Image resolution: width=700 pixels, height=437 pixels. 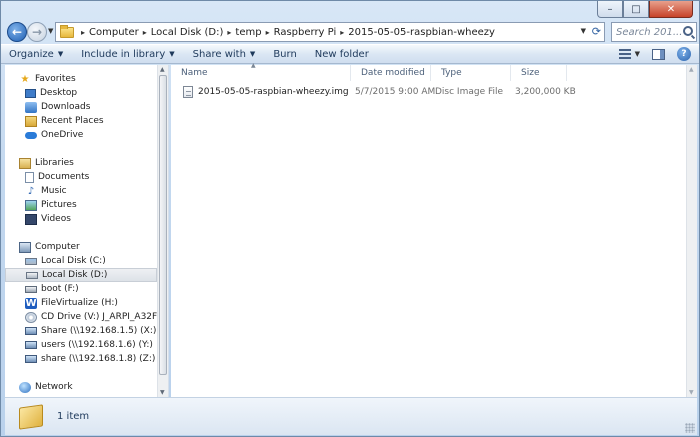 I want to click on nav-item-documents: Documents, so click(x=81, y=177).